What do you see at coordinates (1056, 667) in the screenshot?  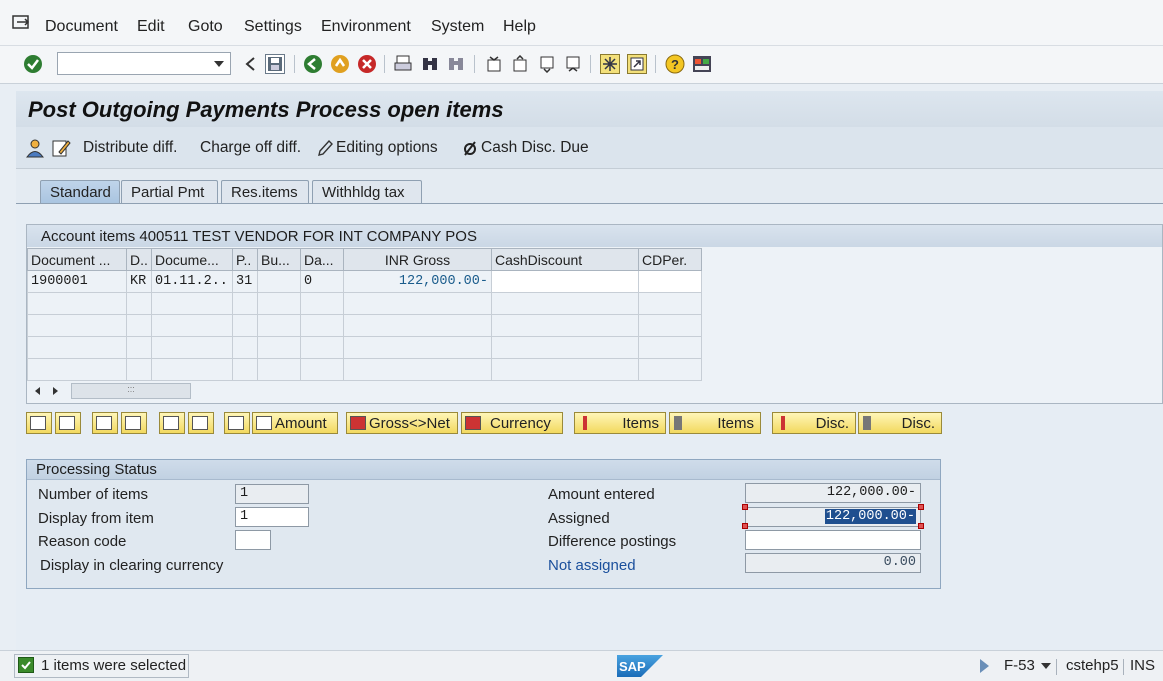 I see `status-separator` at bounding box center [1056, 667].